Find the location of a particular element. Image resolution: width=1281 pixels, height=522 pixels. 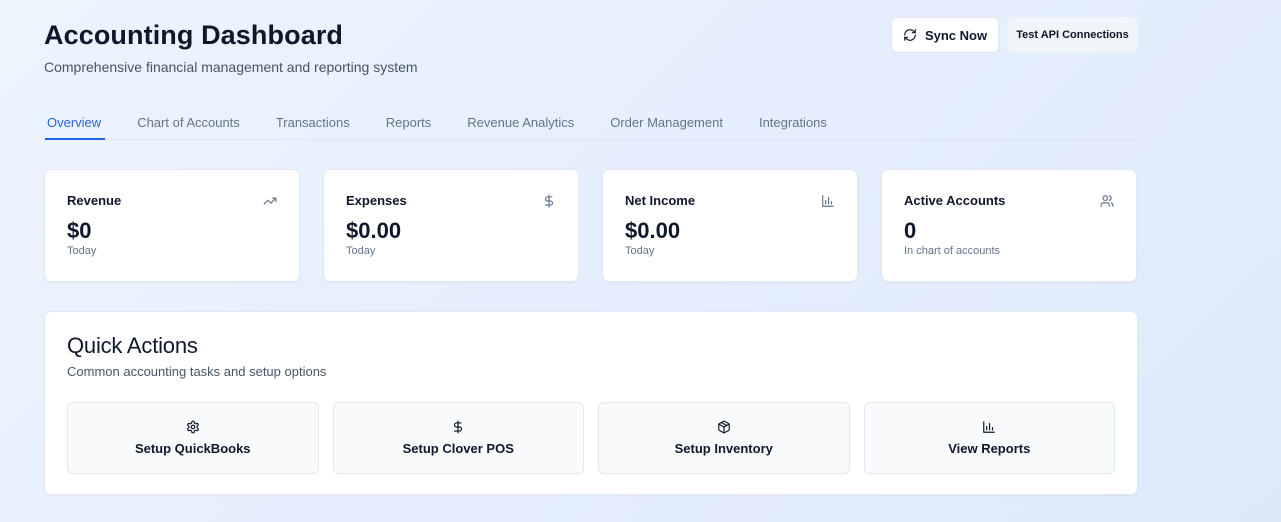

setup-inventory-button: Setup Inventory is located at coordinates (724, 438).